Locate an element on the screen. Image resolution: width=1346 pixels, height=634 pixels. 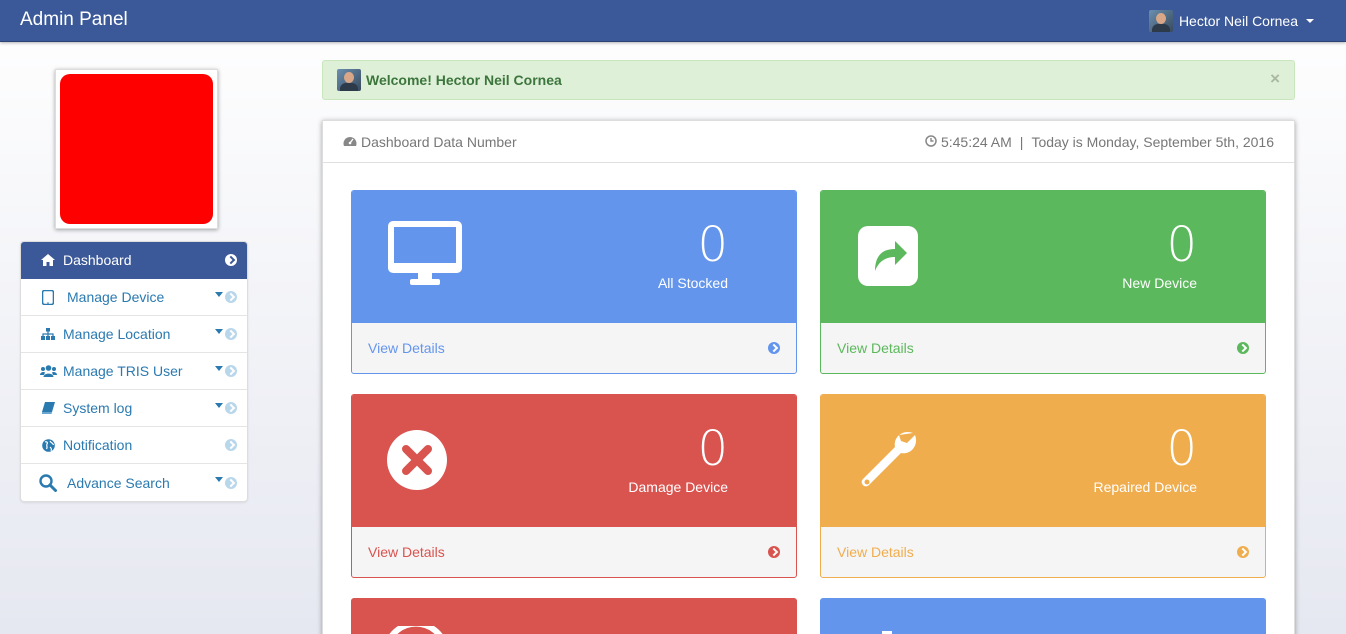
sitemap-icon is located at coordinates (48, 334).